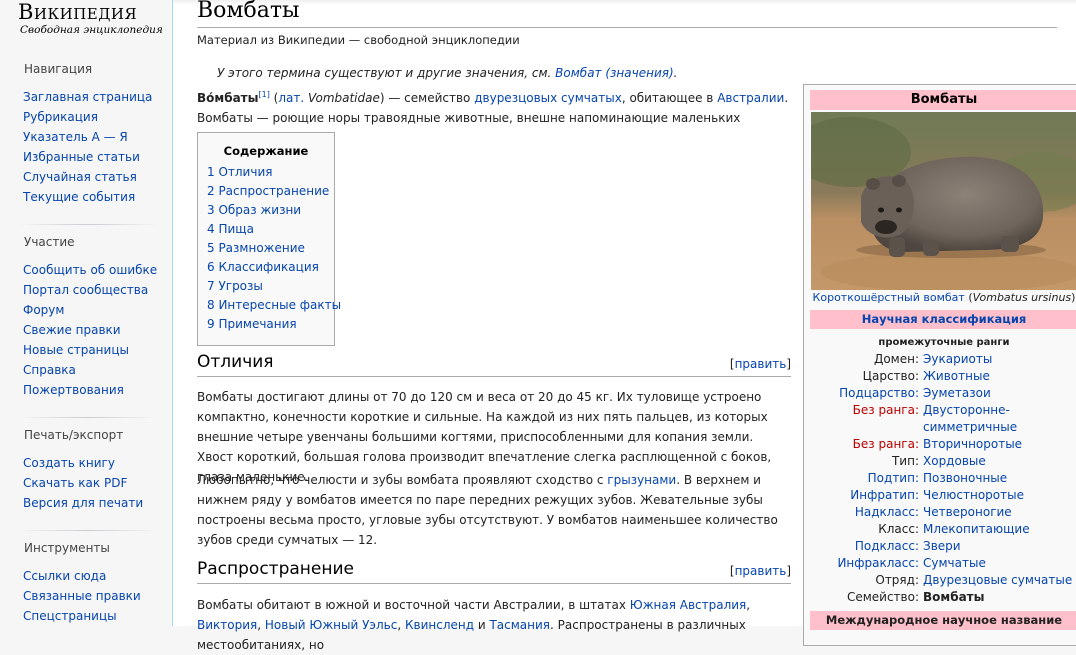 This screenshot has width=1076, height=655. What do you see at coordinates (905, 461) in the screenshot?
I see `rank-label: Тип:` at bounding box center [905, 461].